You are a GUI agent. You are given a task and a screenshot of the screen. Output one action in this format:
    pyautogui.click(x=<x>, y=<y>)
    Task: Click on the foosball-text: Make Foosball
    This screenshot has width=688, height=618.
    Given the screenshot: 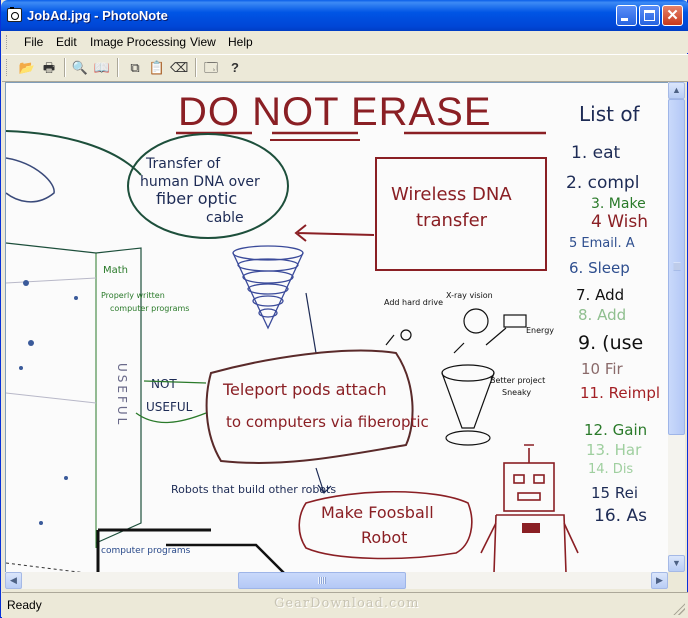 What is the action you would take?
    pyautogui.click(x=377, y=512)
    